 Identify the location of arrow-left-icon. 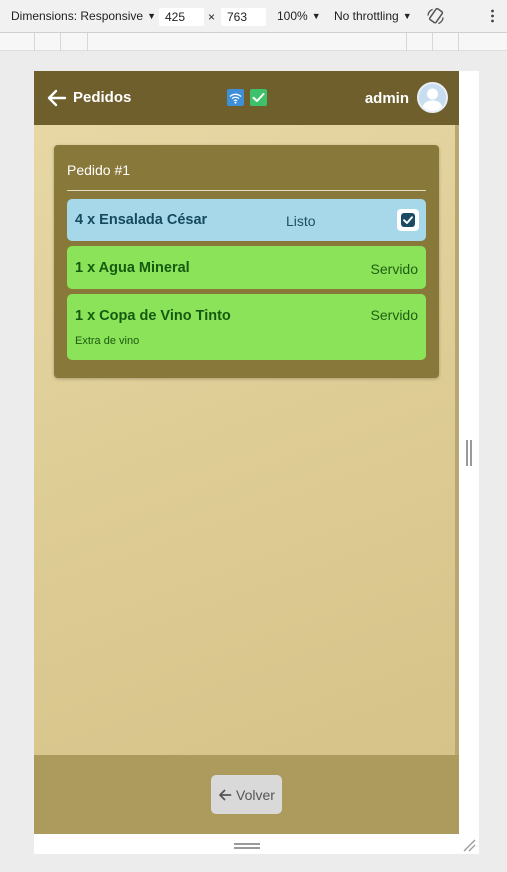
(225, 794).